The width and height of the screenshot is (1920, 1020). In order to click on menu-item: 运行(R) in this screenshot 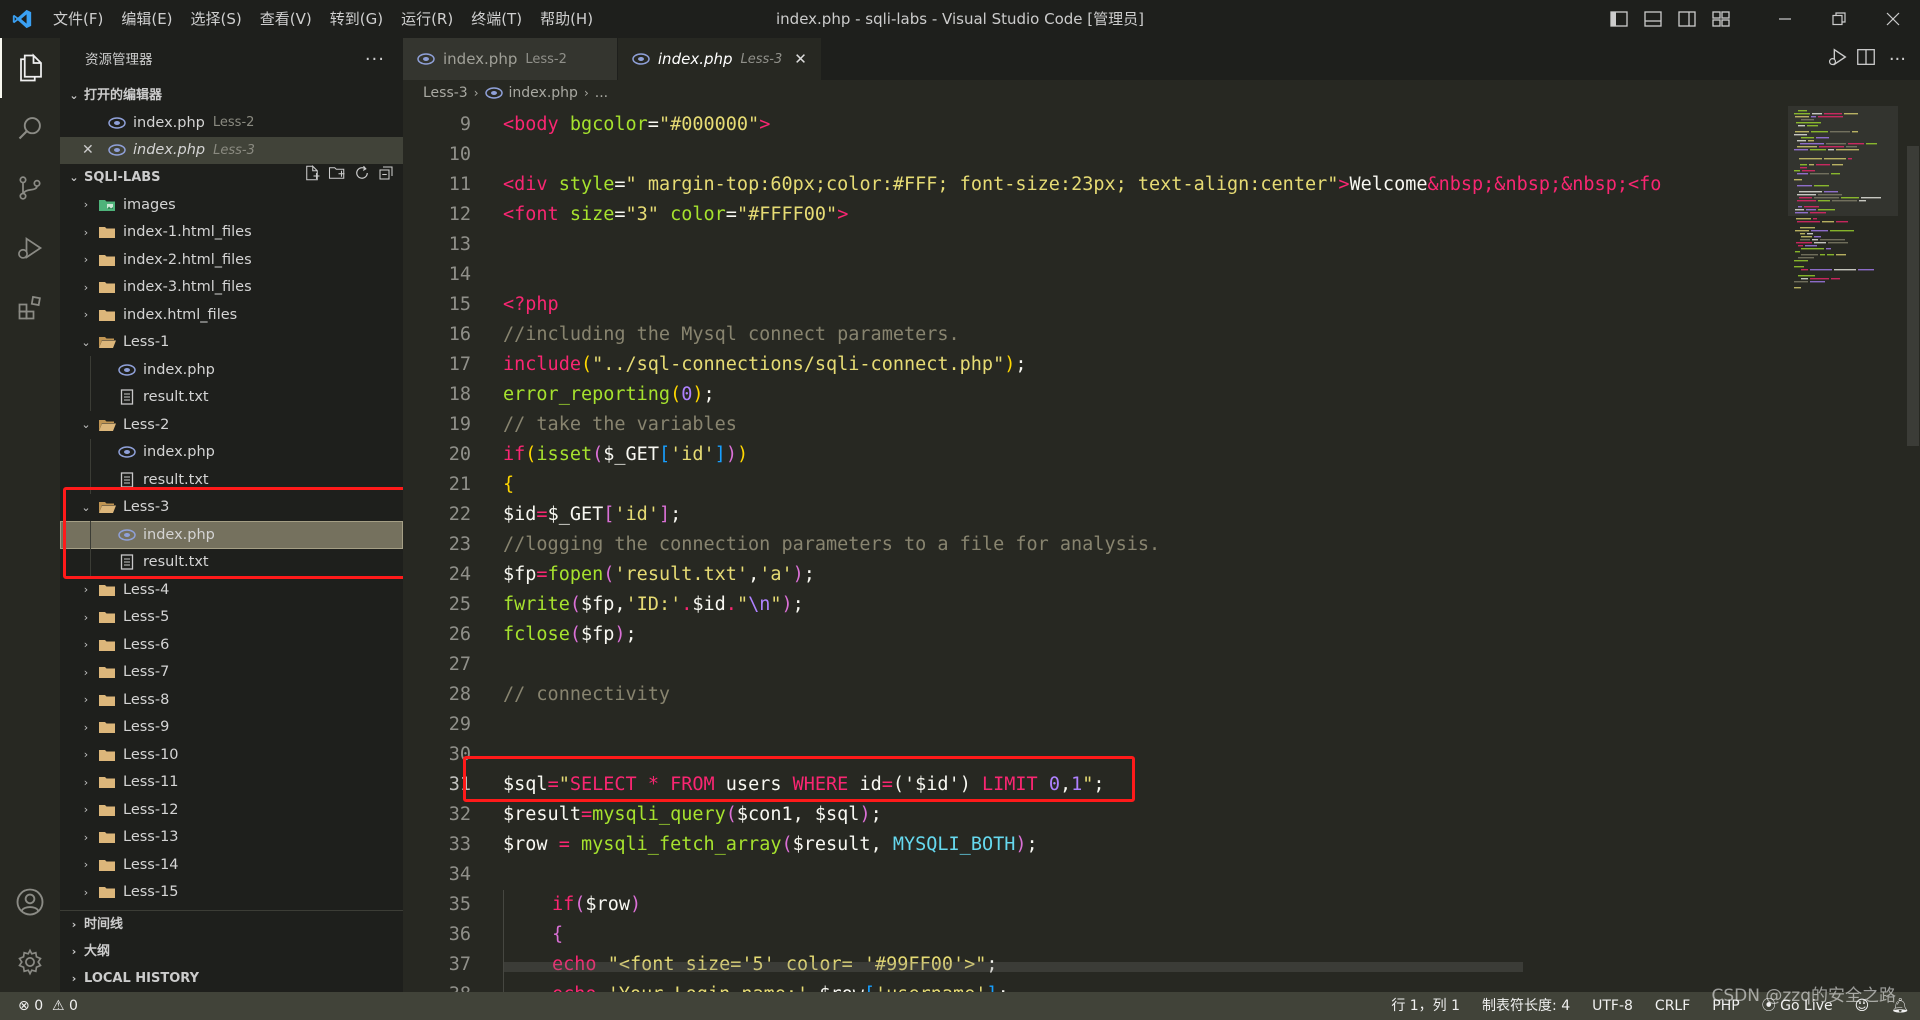, I will do `click(427, 19)`.